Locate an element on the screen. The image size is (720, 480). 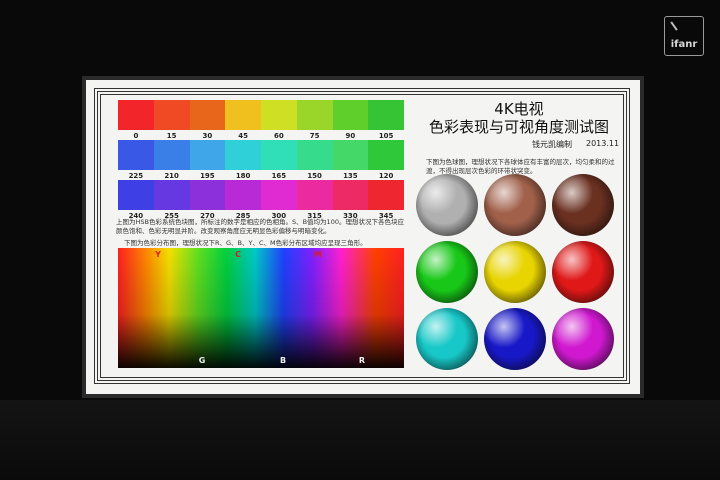
logo-mark-icon is located at coordinates (674, 26).